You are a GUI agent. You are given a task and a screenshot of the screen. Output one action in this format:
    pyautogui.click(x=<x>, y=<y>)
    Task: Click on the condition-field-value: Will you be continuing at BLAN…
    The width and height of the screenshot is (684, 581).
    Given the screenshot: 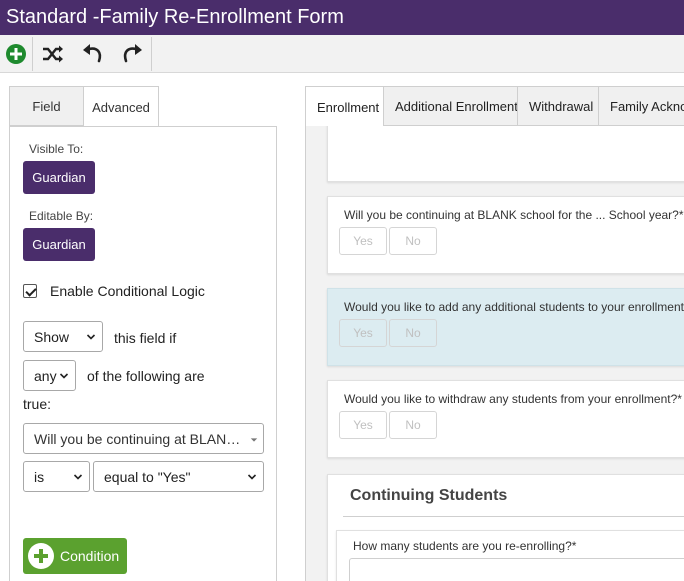 What is the action you would take?
    pyautogui.click(x=137, y=438)
    